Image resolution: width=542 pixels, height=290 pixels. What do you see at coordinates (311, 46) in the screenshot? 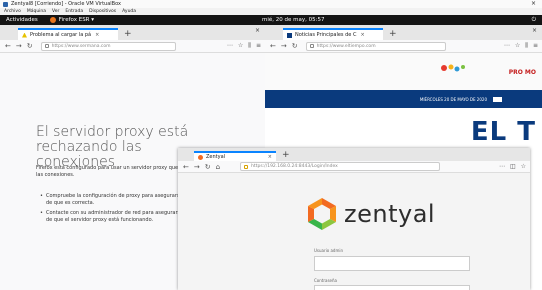
I see `lock-icon` at bounding box center [311, 46].